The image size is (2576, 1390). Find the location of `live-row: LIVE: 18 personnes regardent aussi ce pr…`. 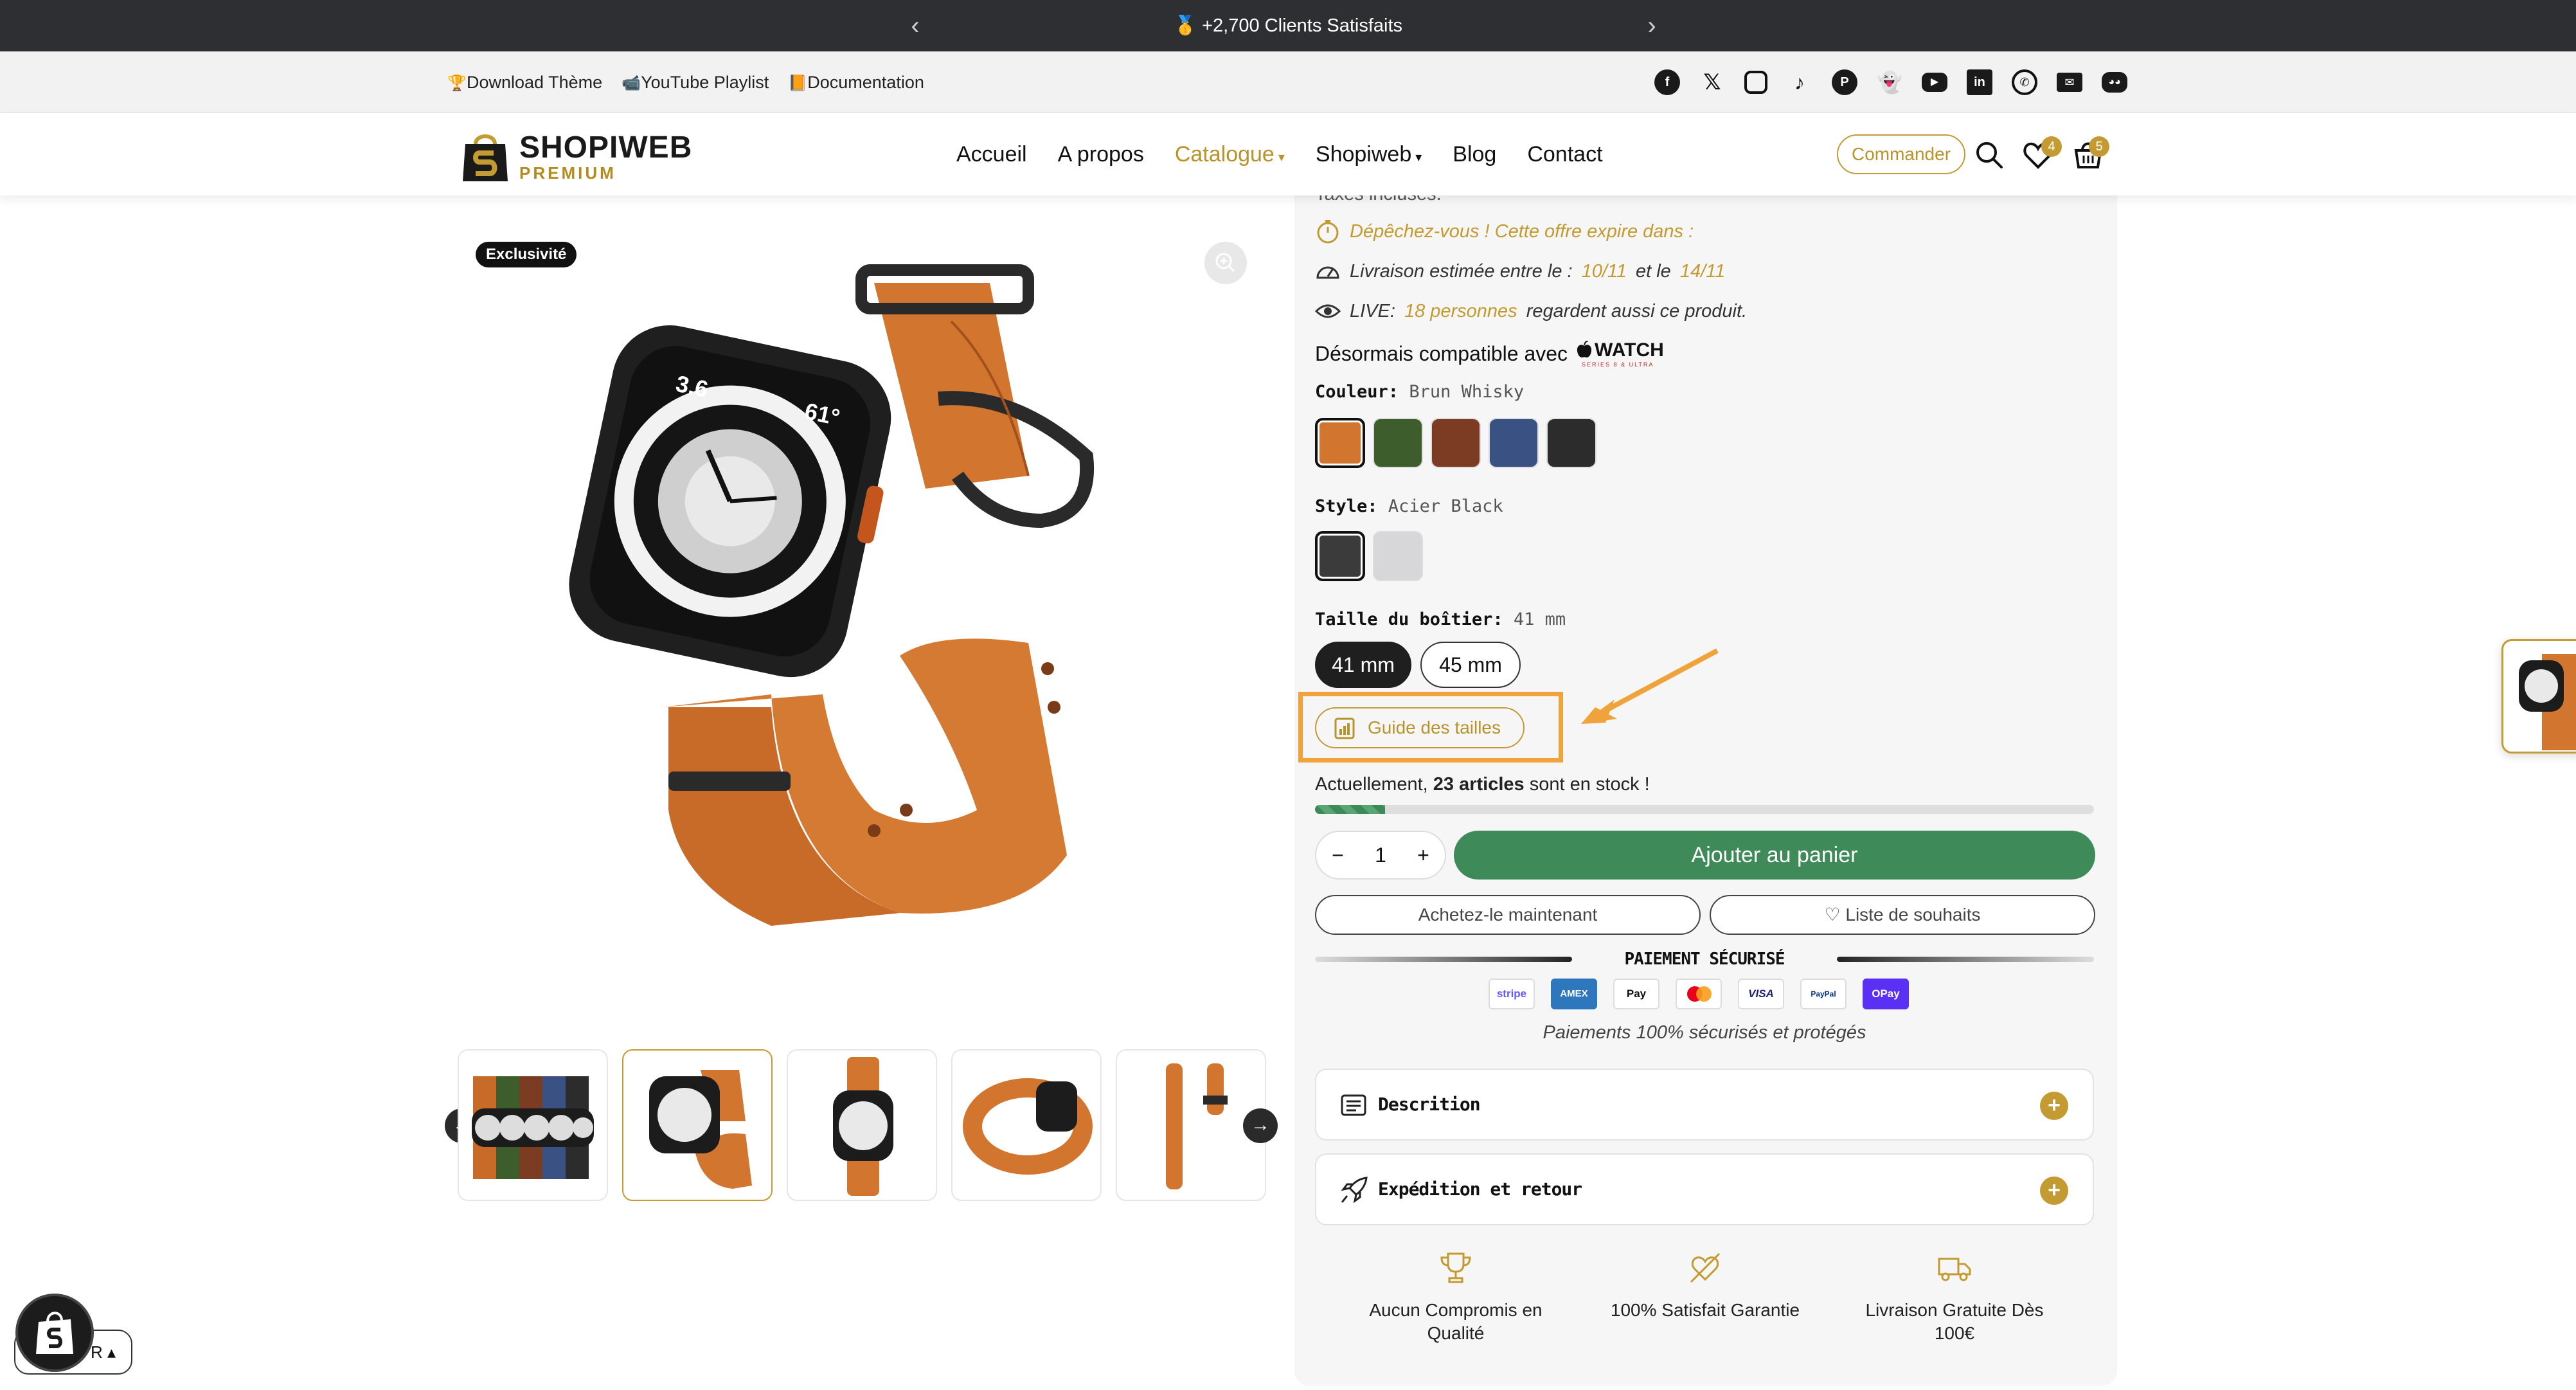

live-row: LIVE: 18 personnes regardent aussi ce pr… is located at coordinates (1531, 311).